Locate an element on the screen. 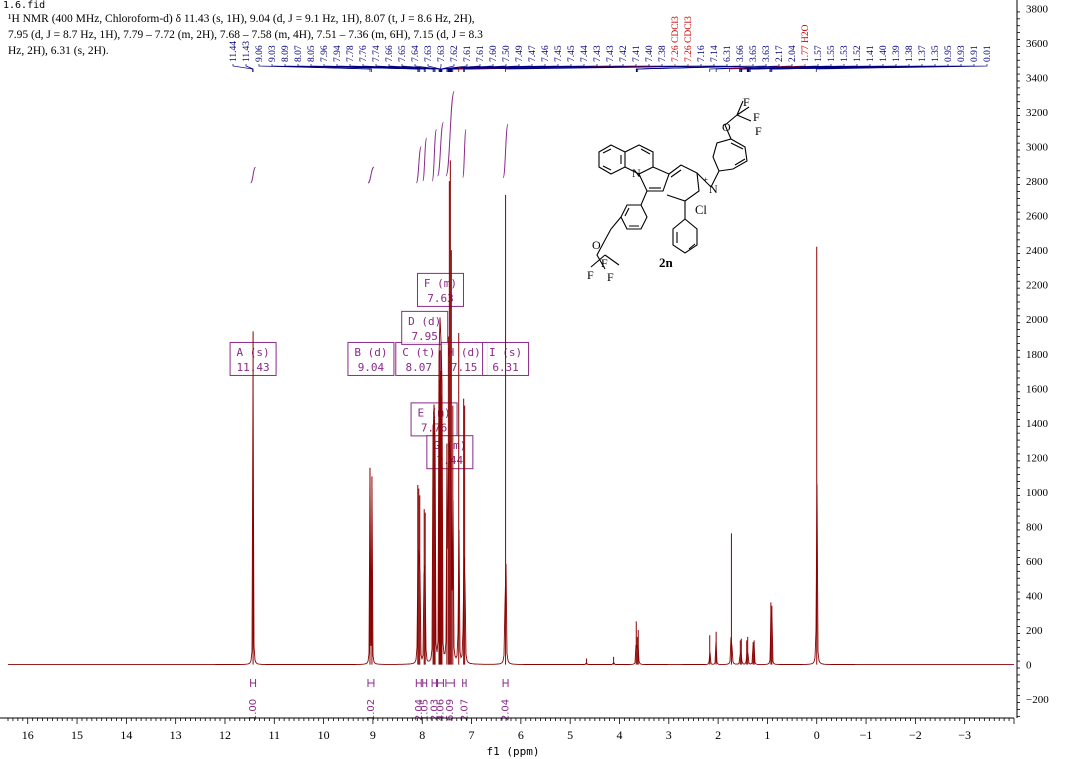  multiplet-label-C: C (t) is located at coordinates (418, 352).